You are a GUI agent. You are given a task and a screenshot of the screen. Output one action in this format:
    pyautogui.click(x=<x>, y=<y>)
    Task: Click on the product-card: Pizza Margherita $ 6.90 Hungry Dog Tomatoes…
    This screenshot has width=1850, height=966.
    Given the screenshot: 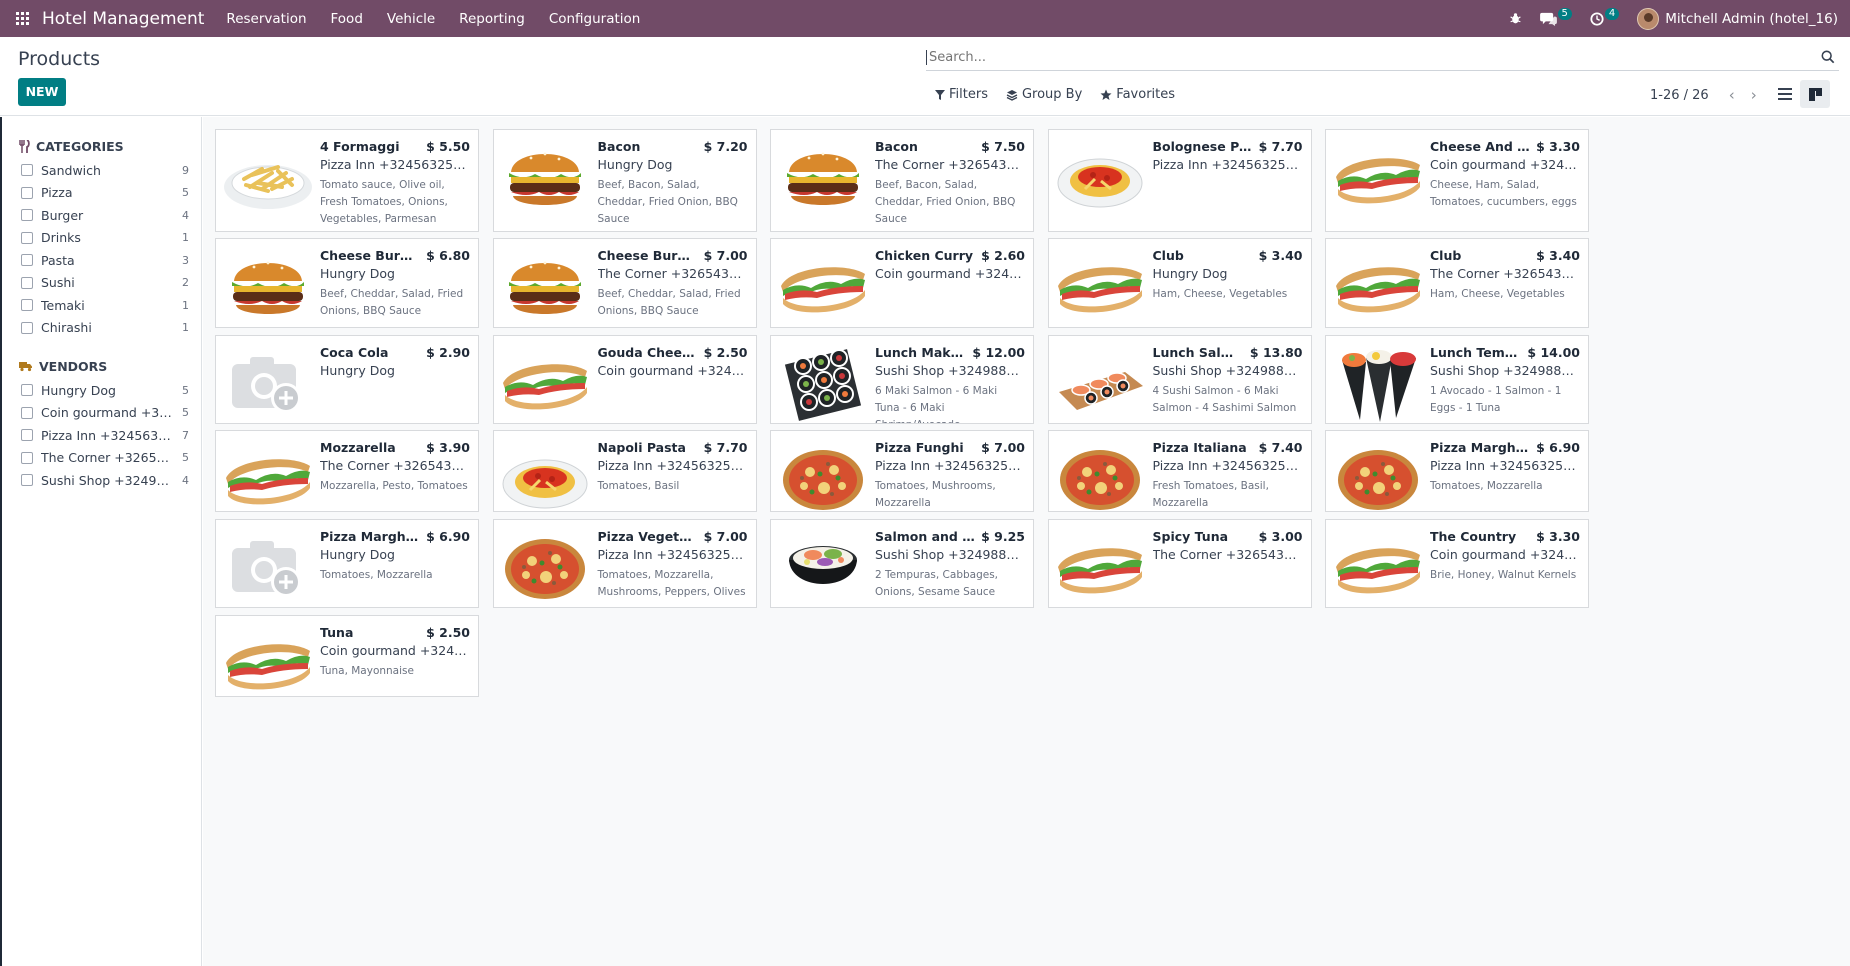 What is the action you would take?
    pyautogui.click(x=347, y=563)
    